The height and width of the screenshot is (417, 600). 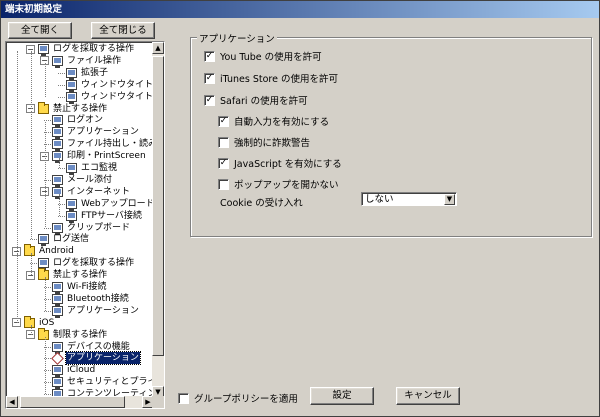 What do you see at coordinates (72, 402) in the screenshot?
I see `horizontal-scroll-thumb` at bounding box center [72, 402].